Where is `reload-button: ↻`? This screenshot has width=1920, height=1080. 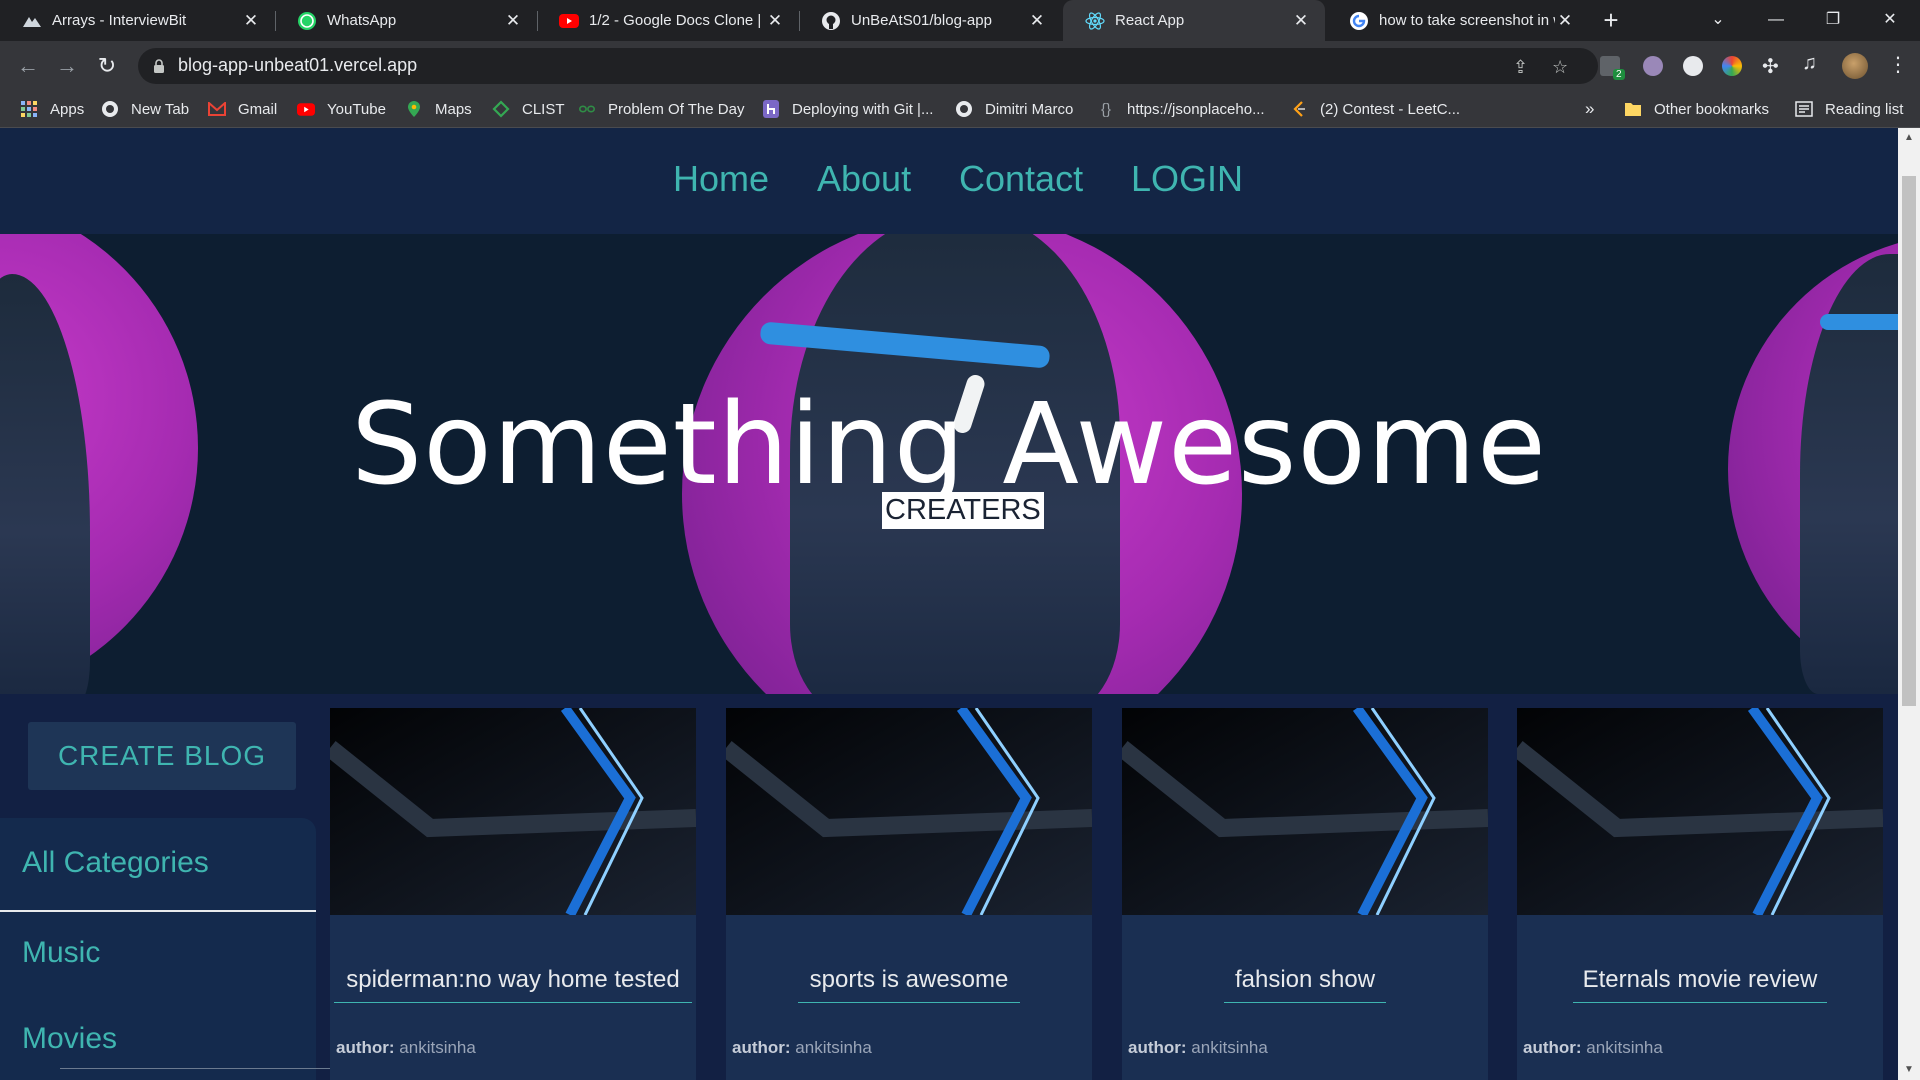
reload-button: ↻ is located at coordinates (107, 66).